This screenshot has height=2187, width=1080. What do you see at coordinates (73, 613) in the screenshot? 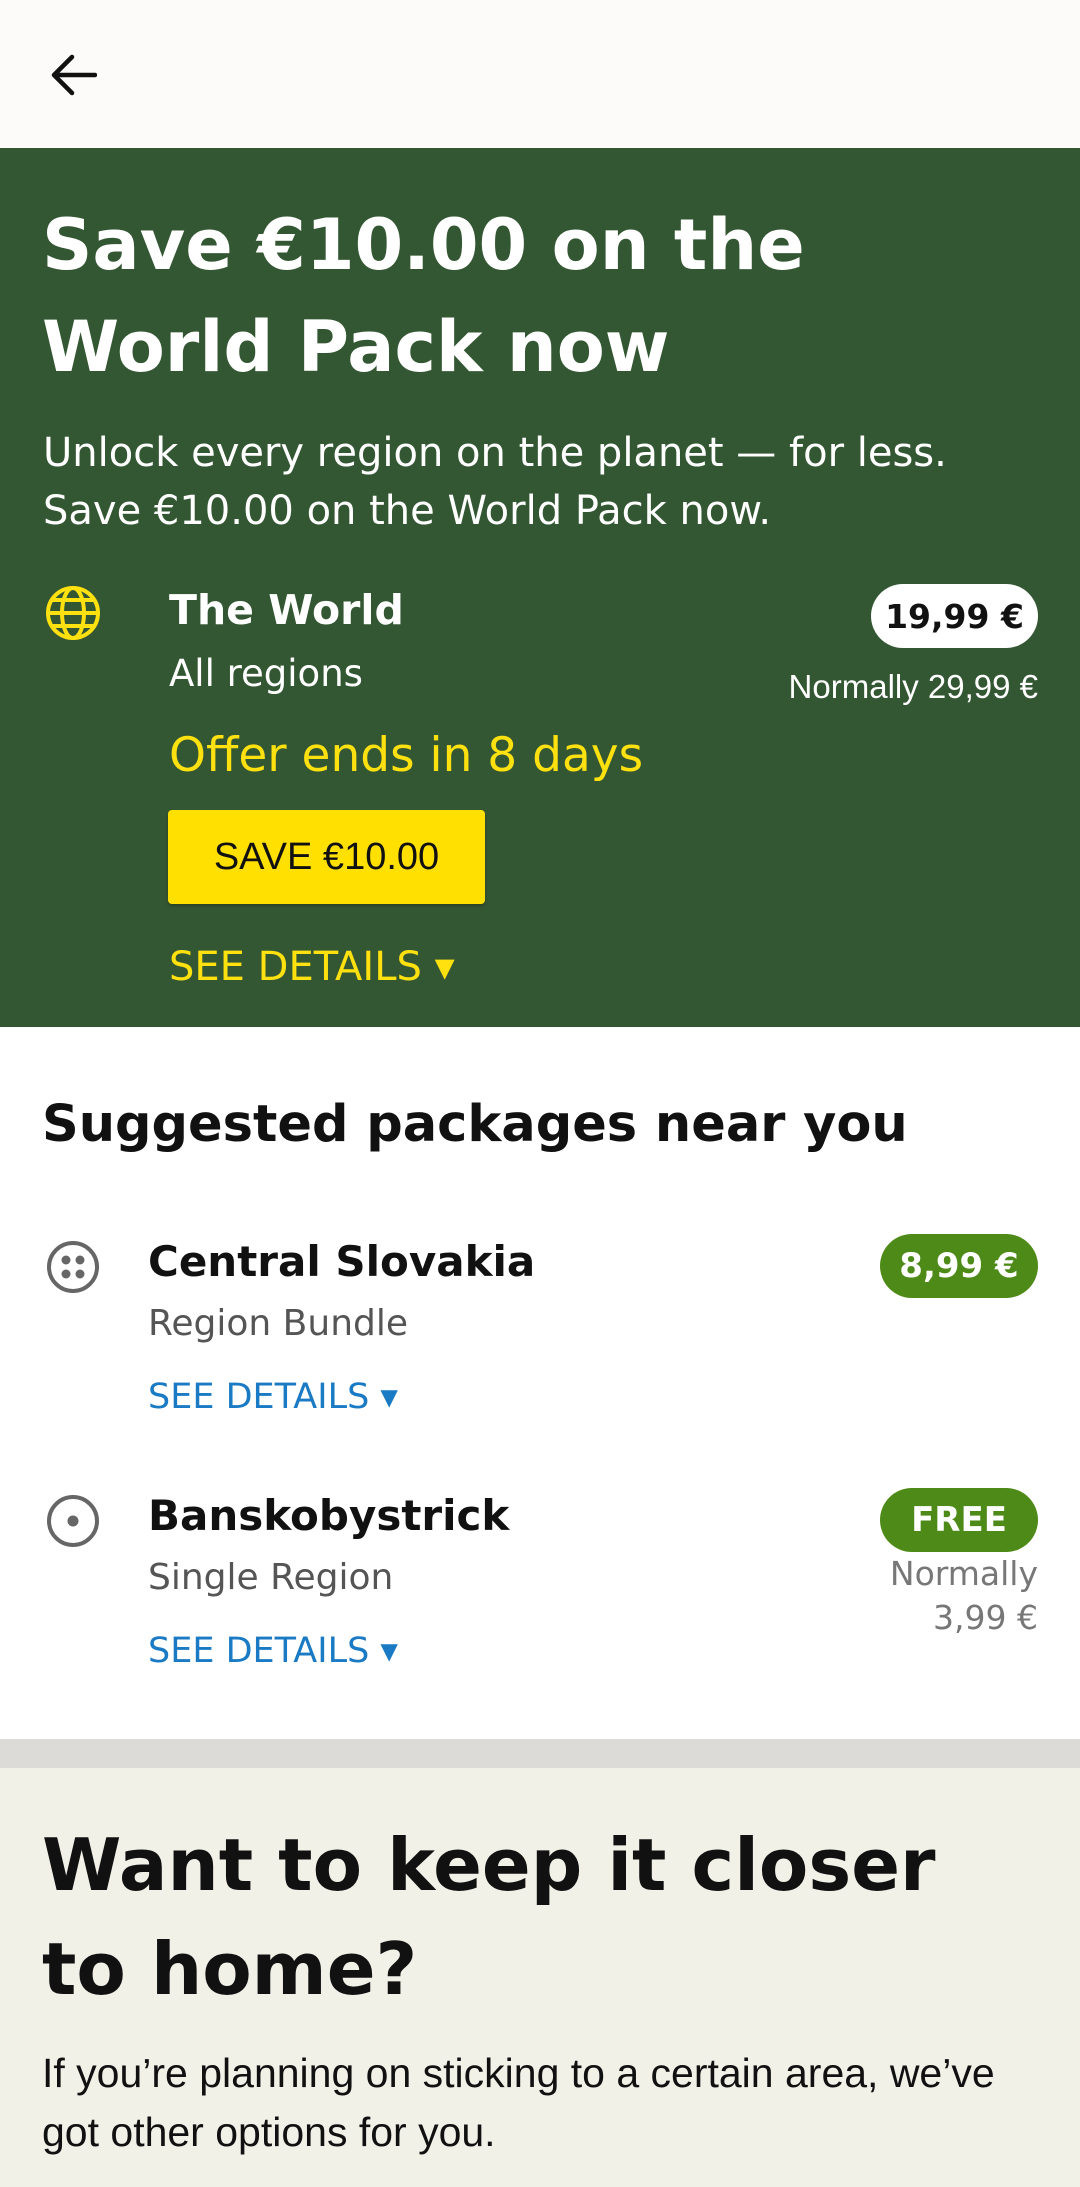
I see `globe-icon` at bounding box center [73, 613].